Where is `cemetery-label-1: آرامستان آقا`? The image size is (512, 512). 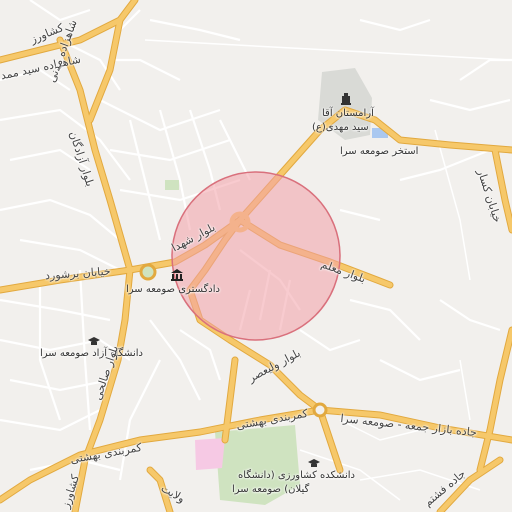
cemetery-label-1: آرامستان آقا is located at coordinates (348, 113).